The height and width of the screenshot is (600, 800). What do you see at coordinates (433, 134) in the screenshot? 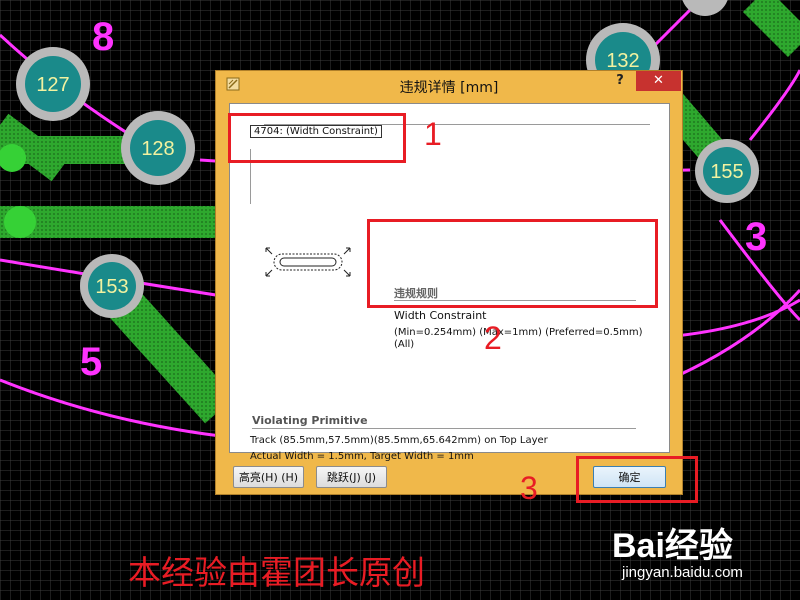
I see `annotation-number: 1` at bounding box center [433, 134].